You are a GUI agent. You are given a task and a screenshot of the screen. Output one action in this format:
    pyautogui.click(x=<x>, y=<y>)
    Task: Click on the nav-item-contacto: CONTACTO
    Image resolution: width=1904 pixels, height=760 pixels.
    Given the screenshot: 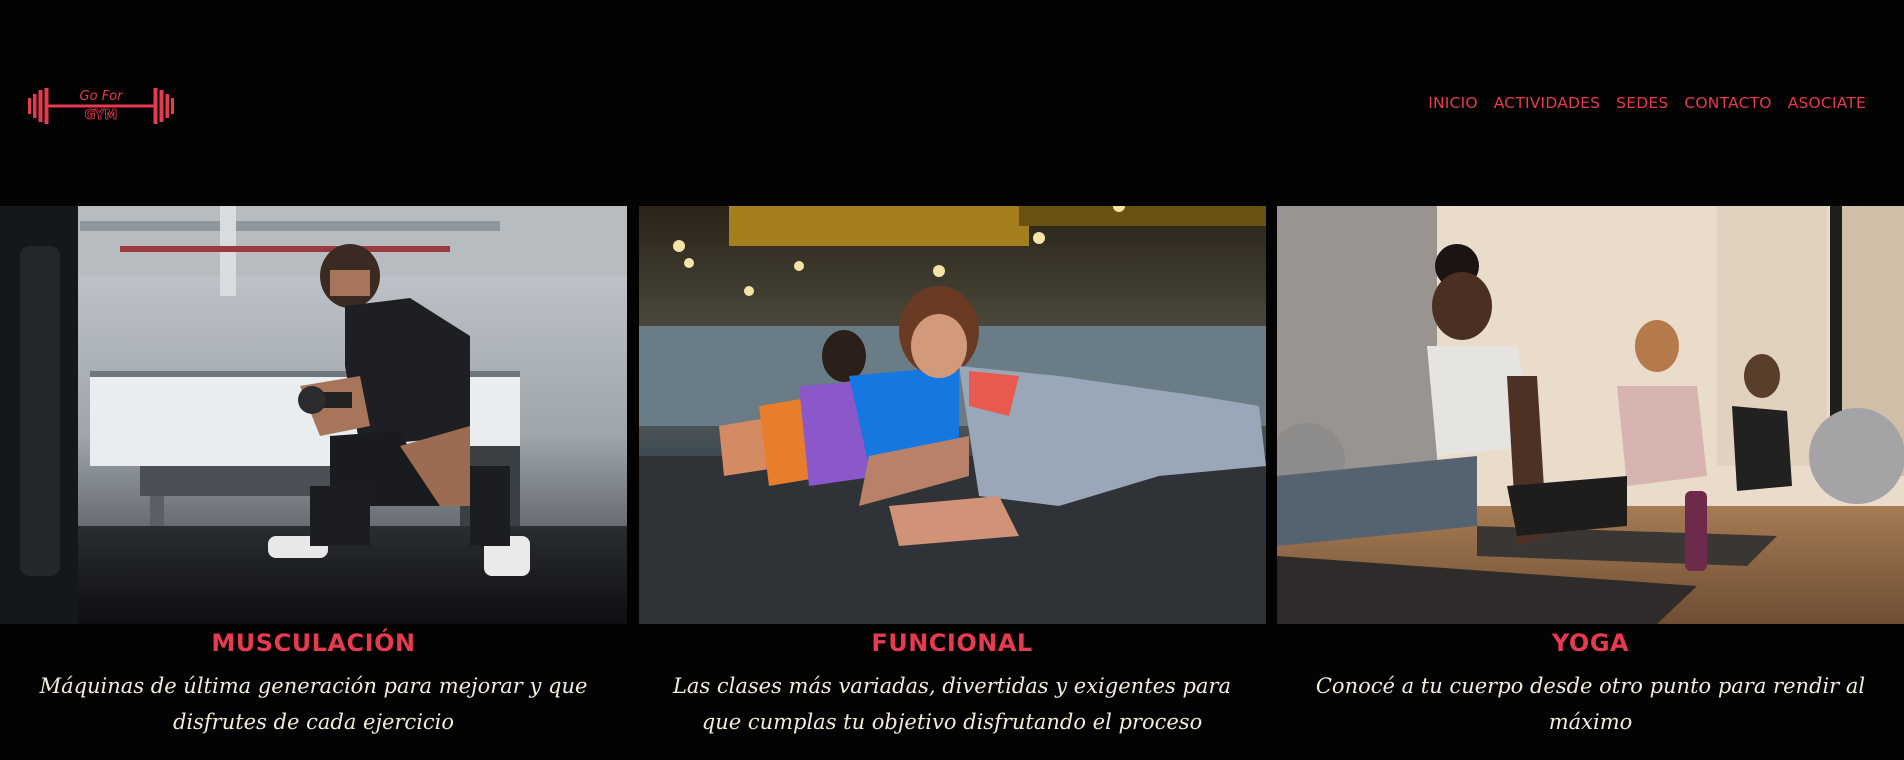 What is the action you would take?
    pyautogui.click(x=1727, y=103)
    